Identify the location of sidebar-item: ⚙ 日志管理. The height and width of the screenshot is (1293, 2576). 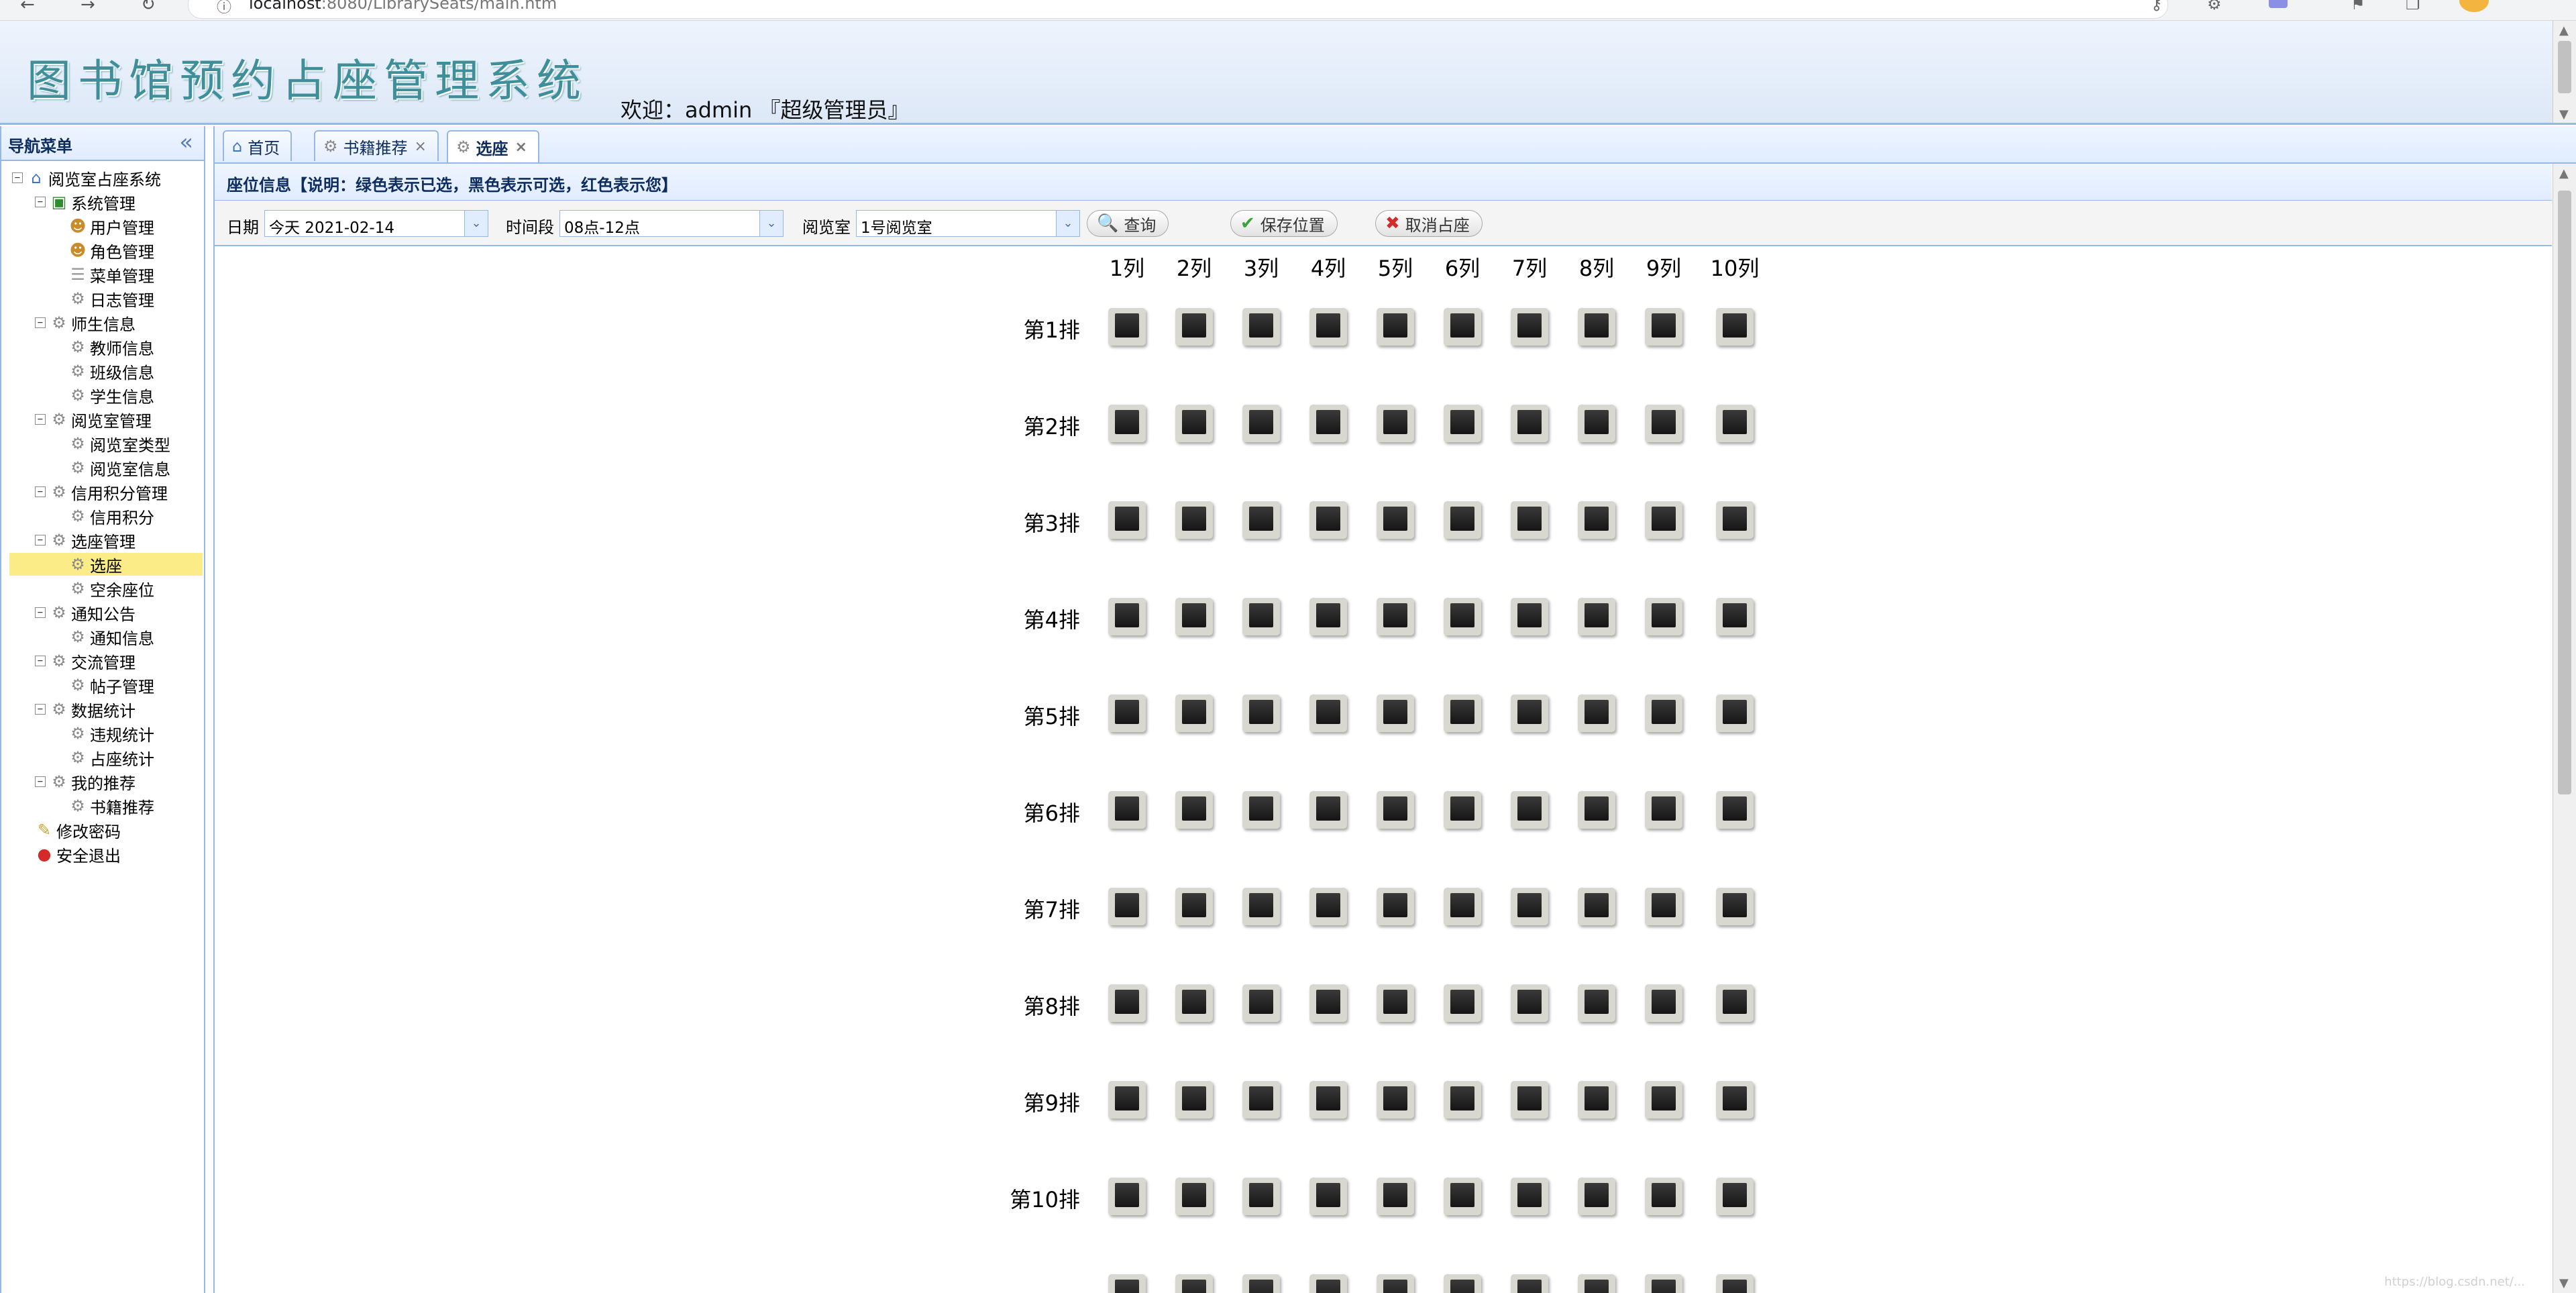
(102, 298).